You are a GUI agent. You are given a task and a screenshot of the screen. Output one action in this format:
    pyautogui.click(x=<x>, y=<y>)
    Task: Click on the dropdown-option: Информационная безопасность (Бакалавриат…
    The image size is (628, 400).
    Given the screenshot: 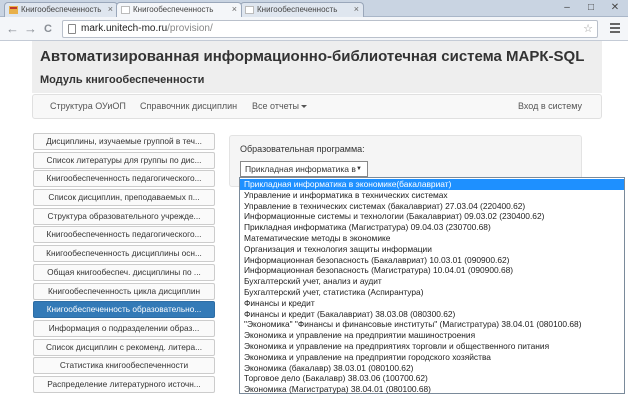 What is the action you would take?
    pyautogui.click(x=432, y=260)
    